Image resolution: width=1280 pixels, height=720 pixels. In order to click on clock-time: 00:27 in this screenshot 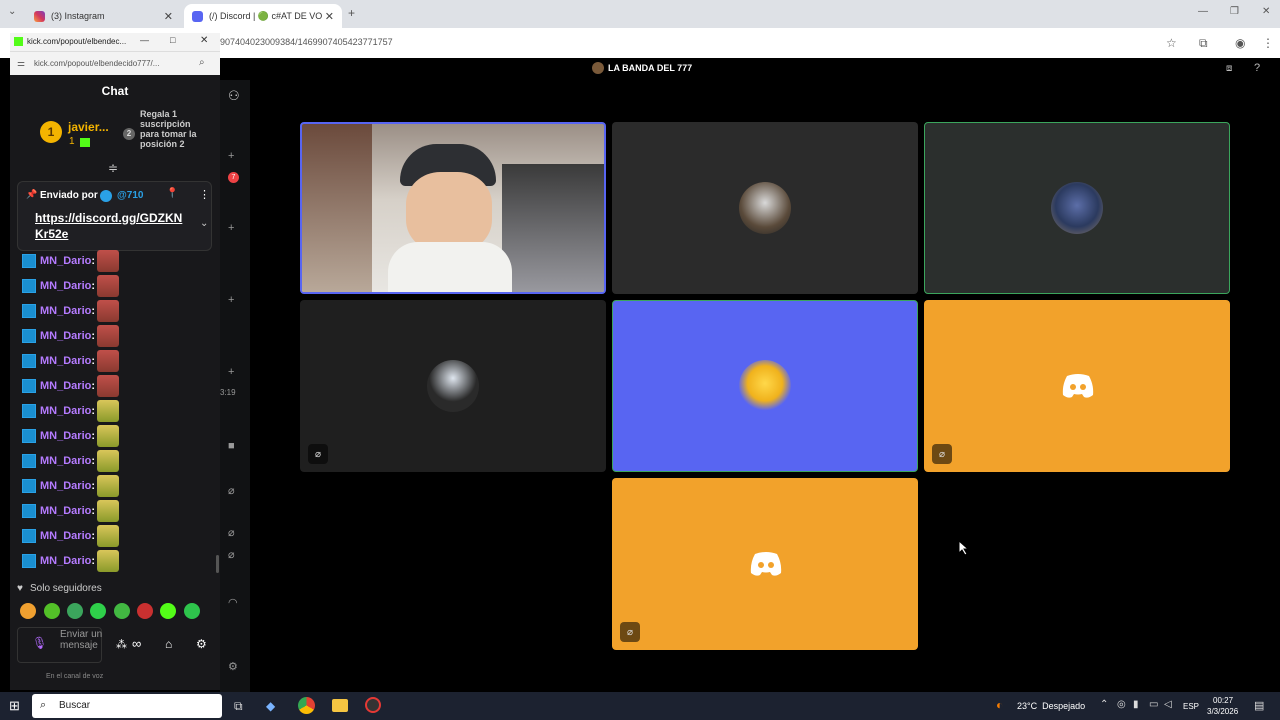, I will do `click(1223, 700)`.